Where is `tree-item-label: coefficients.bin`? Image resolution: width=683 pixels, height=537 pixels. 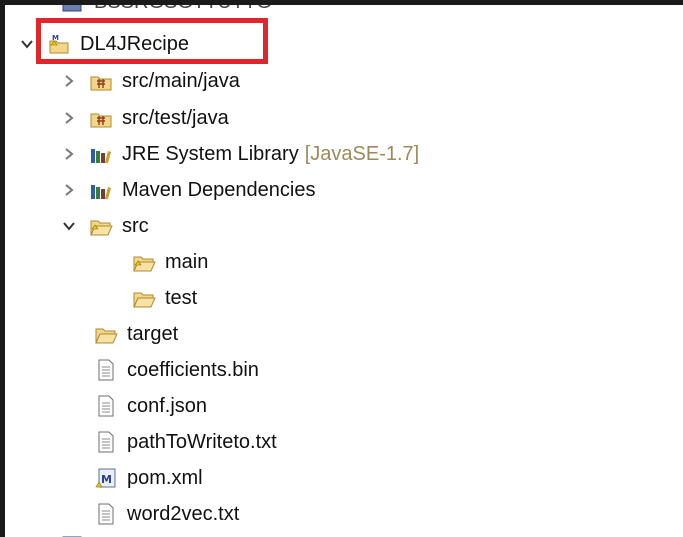
tree-item-label: coefficients.bin is located at coordinates (193, 370).